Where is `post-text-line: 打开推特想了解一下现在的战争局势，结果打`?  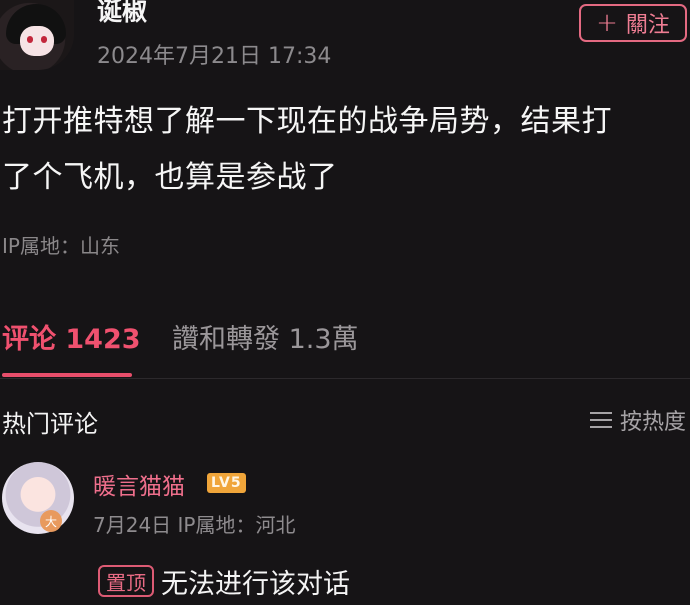 post-text-line: 打开推特想了解一下现在的战争局势，结果打 is located at coordinates (307, 121).